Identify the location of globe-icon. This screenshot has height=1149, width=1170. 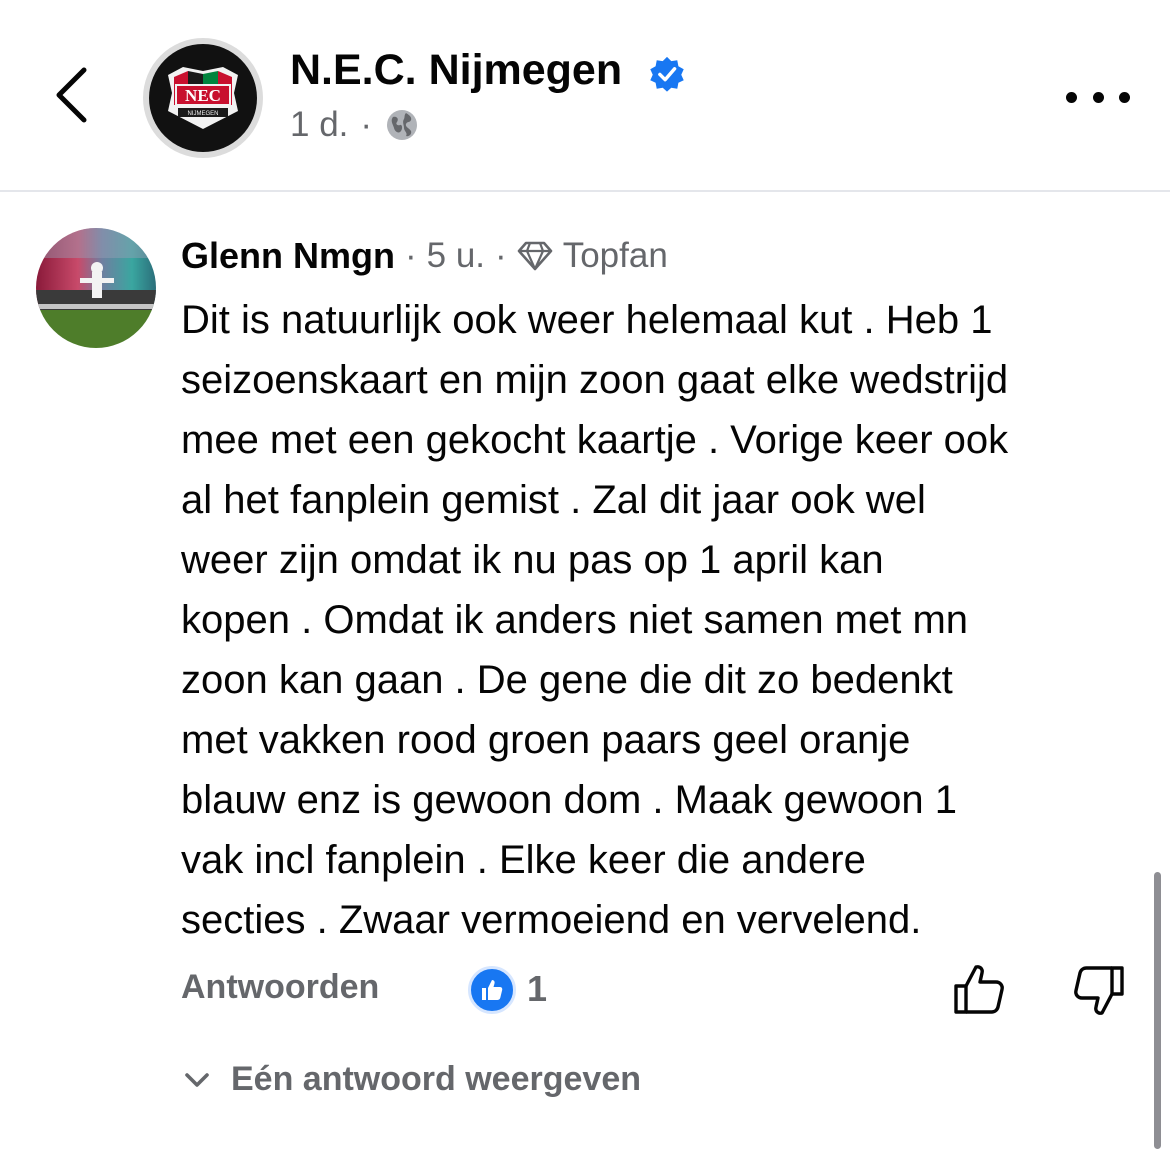
(402, 125).